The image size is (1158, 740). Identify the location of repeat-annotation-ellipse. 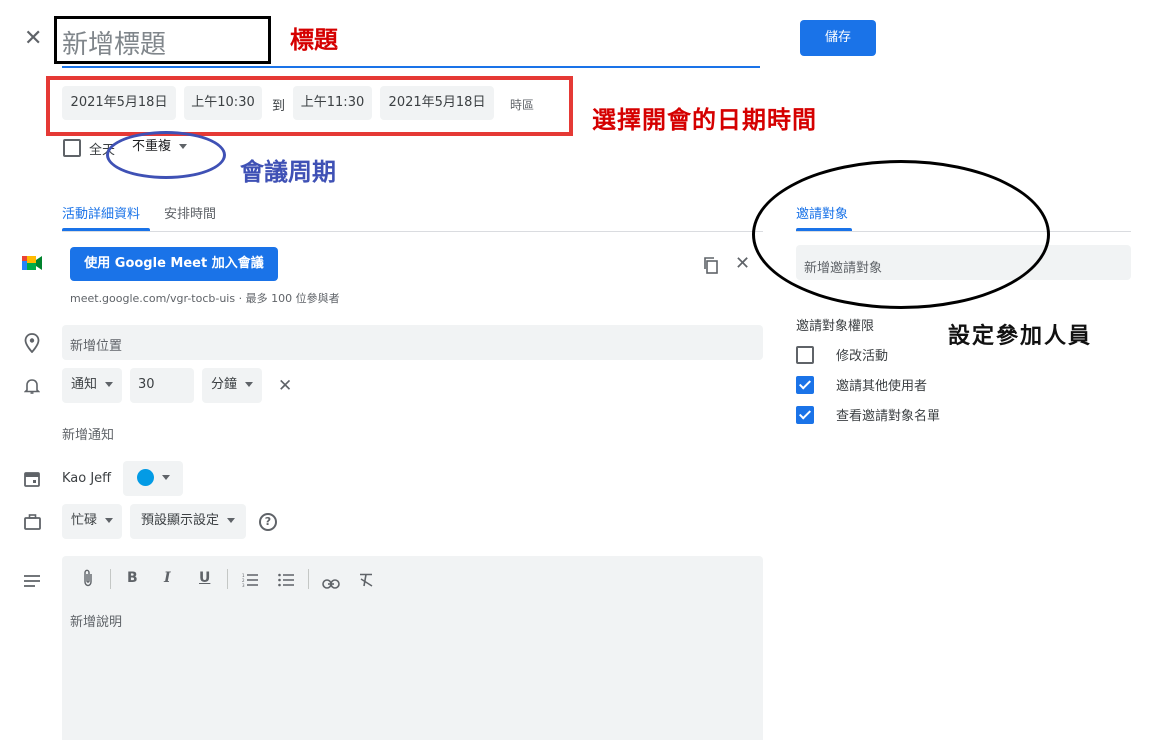
(166, 155).